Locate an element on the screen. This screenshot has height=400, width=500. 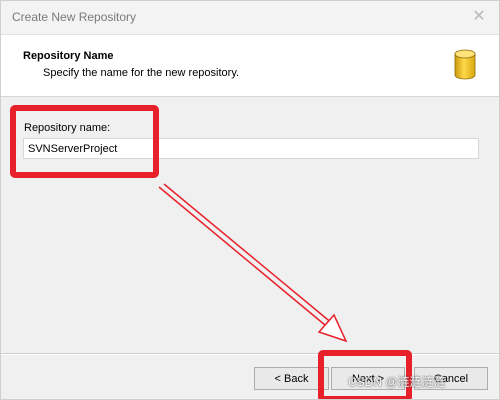
close-icon: ✕ is located at coordinates (479, 16).